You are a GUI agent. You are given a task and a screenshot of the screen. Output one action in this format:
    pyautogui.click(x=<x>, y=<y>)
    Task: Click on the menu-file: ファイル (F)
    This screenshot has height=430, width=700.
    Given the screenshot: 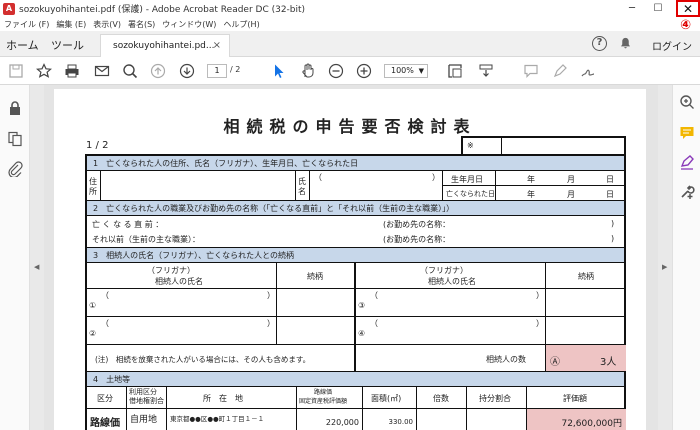 What is the action you would take?
    pyautogui.click(x=26, y=24)
    